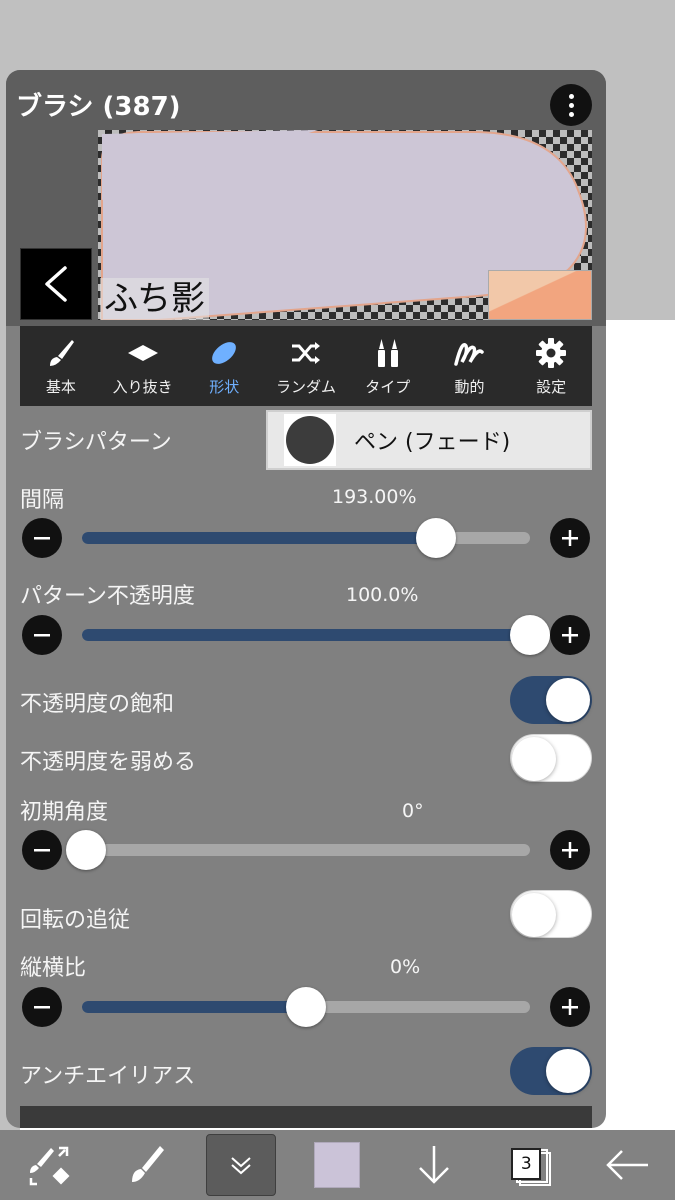  I want to click on transform-brush-icon, so click(49, 1166).